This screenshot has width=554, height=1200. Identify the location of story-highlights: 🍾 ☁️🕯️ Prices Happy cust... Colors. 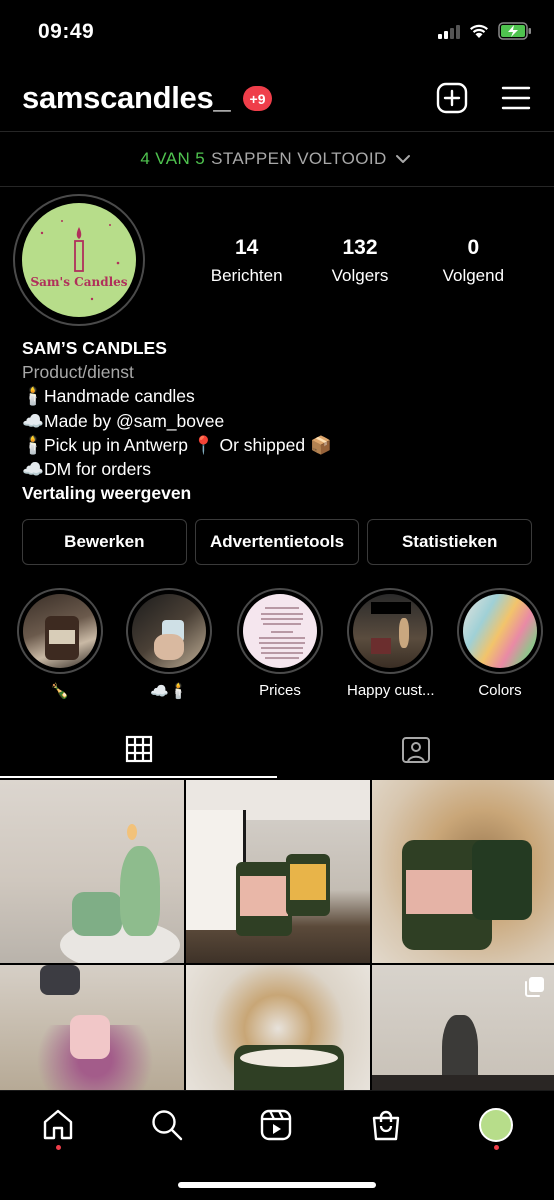
(277, 645).